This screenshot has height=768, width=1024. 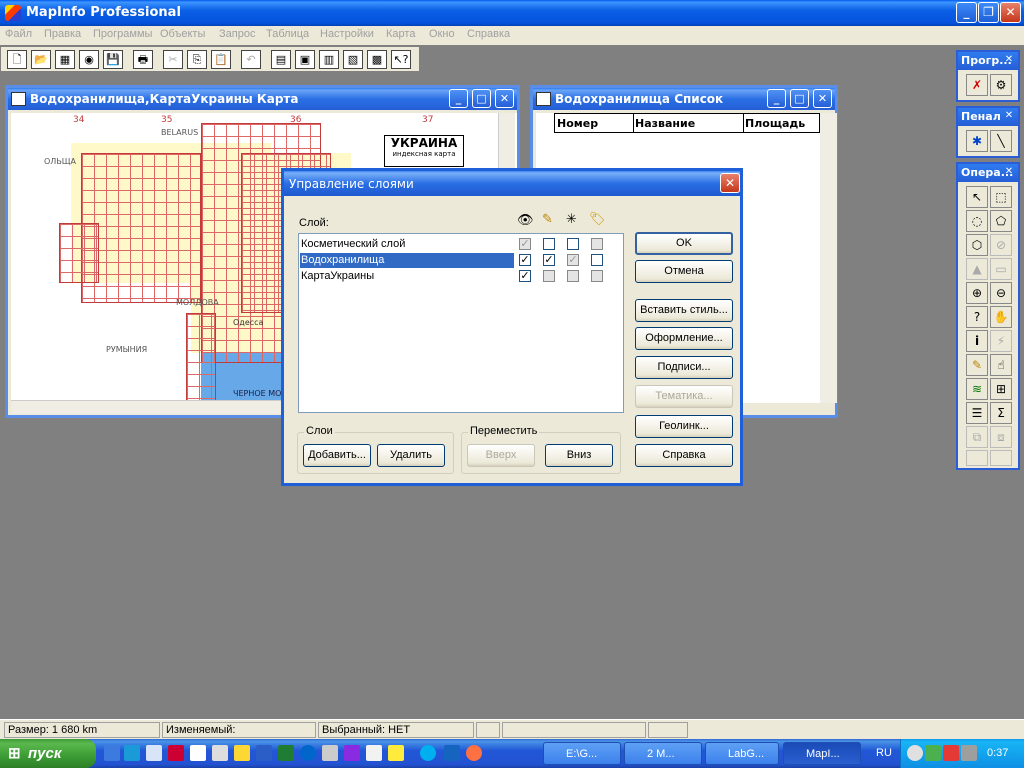 I want to click on zoom-in-icon: ⊕, so click(x=977, y=293).